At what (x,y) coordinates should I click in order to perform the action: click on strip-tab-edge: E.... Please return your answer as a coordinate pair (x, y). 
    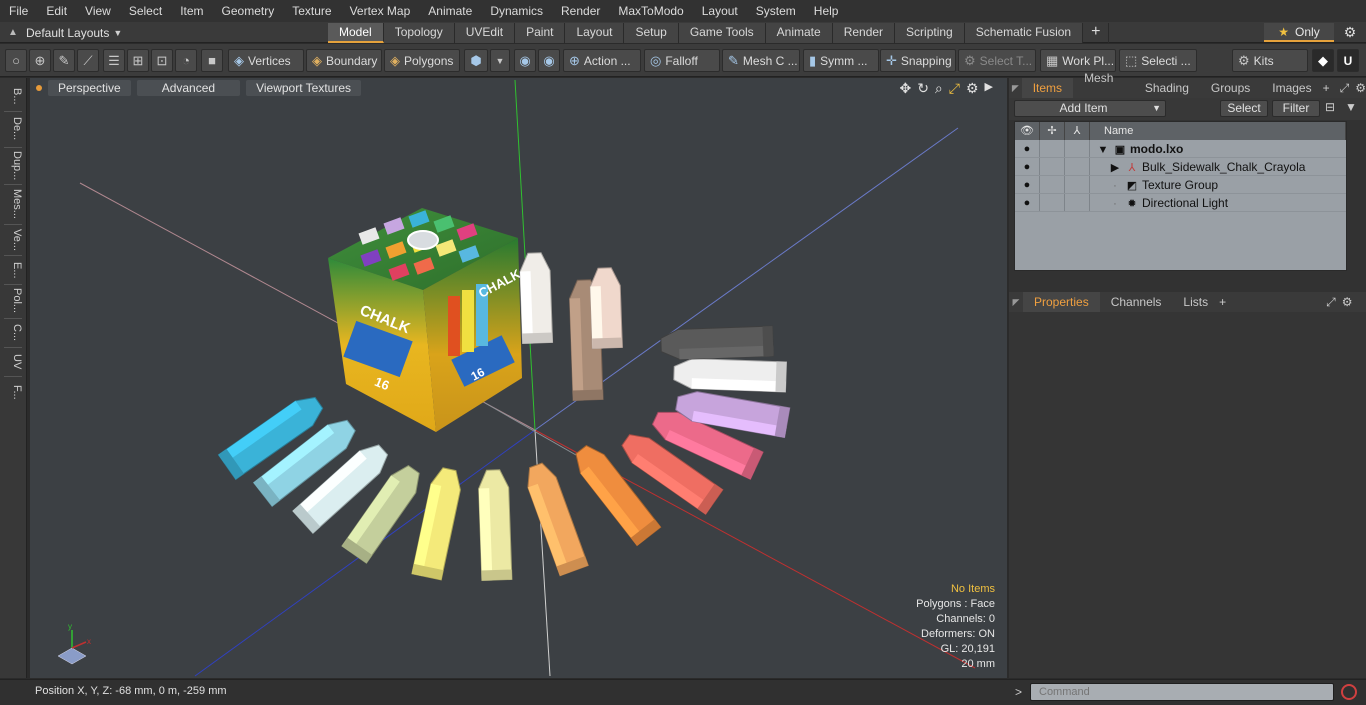
    Looking at the image, I should click on (13, 270).